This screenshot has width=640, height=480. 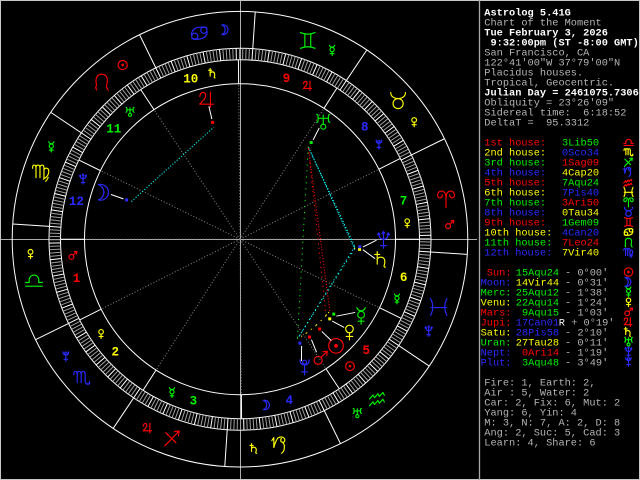 I want to click on svg-text: 11, so click(x=113, y=129).